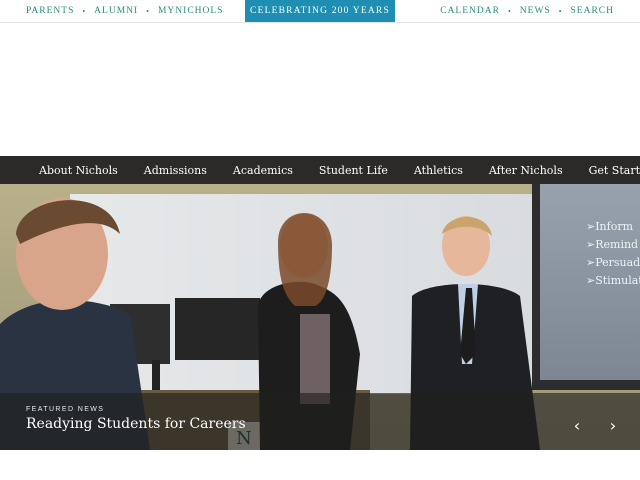 The height and width of the screenshot is (480, 640). I want to click on nav-item-admissions: Admissions, so click(175, 170).